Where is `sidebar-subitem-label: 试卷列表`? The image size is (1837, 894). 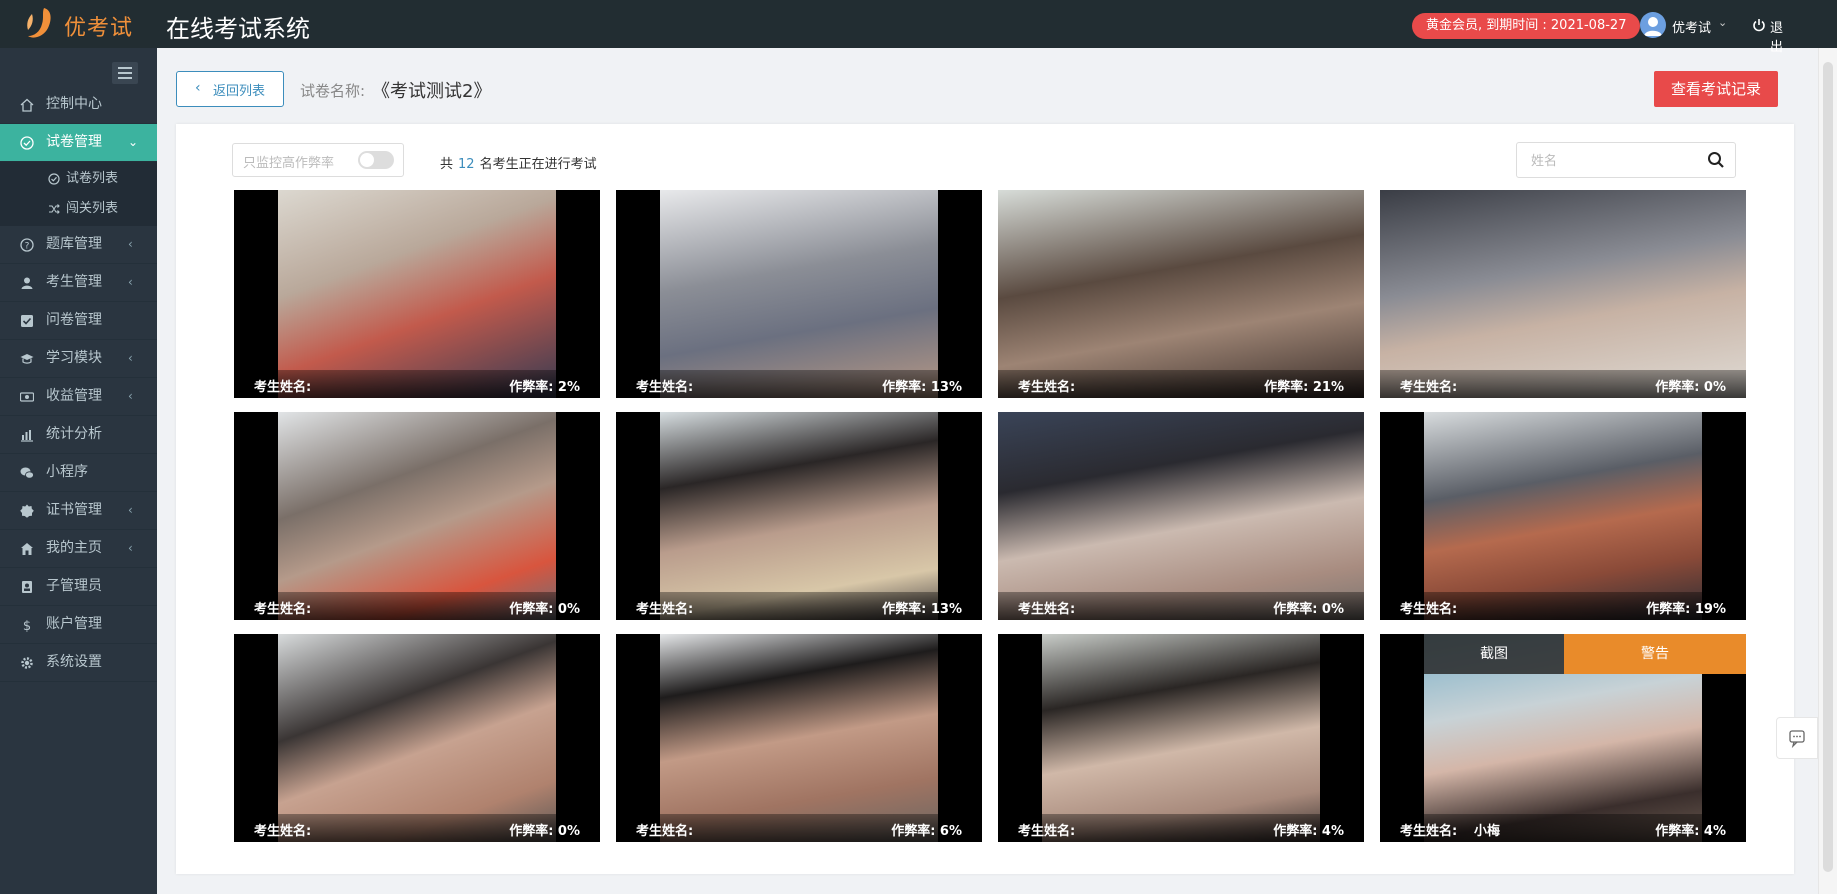
sidebar-subitem-label: 试卷列表 is located at coordinates (92, 178).